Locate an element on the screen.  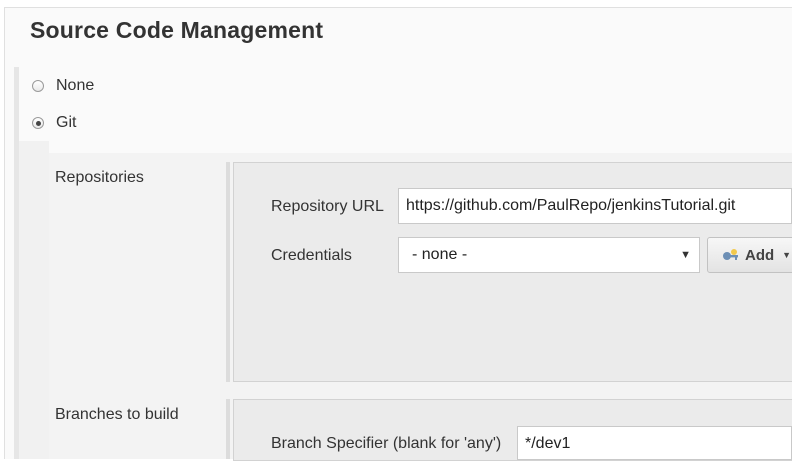
git-options-bar is located at coordinates (34, 300).